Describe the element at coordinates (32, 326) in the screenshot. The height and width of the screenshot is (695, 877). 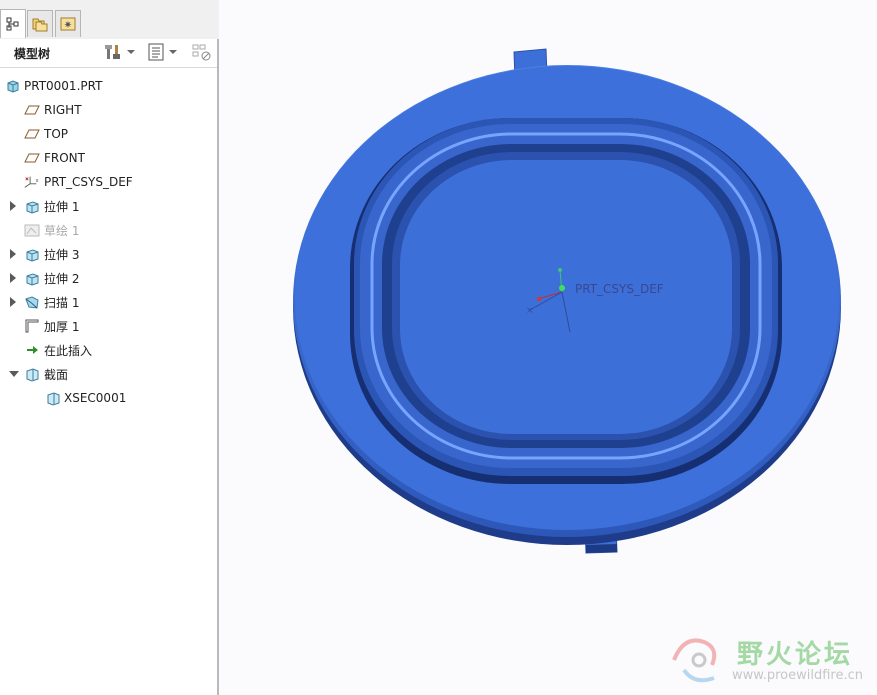
I see `thicken-icon` at that location.